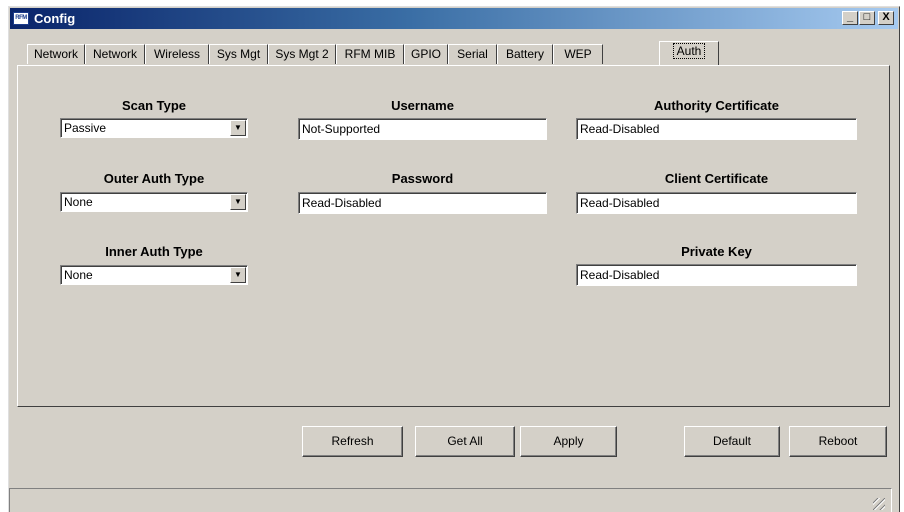  What do you see at coordinates (465, 441) in the screenshot?
I see `get-all-button: Get All` at bounding box center [465, 441].